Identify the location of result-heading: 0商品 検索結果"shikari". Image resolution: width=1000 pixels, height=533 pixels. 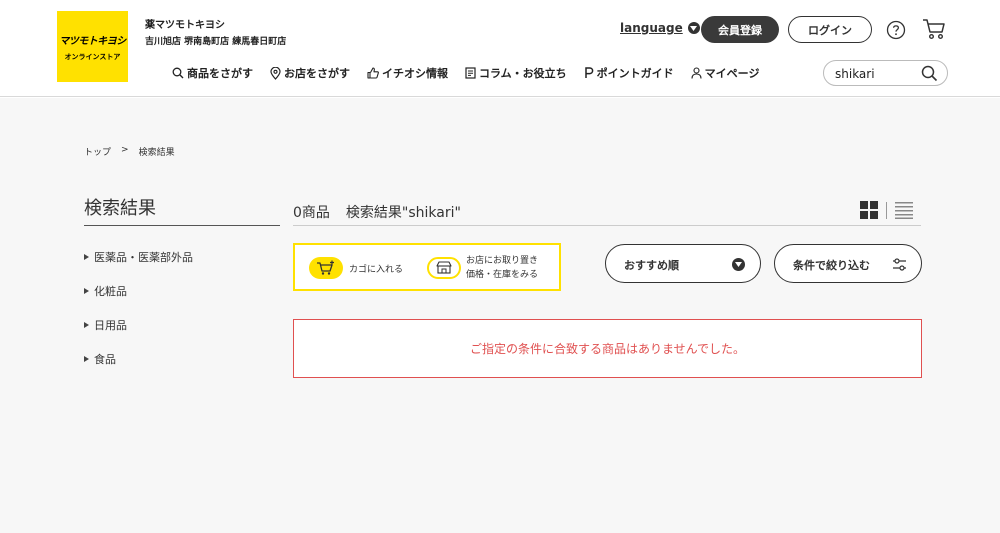
(377, 212).